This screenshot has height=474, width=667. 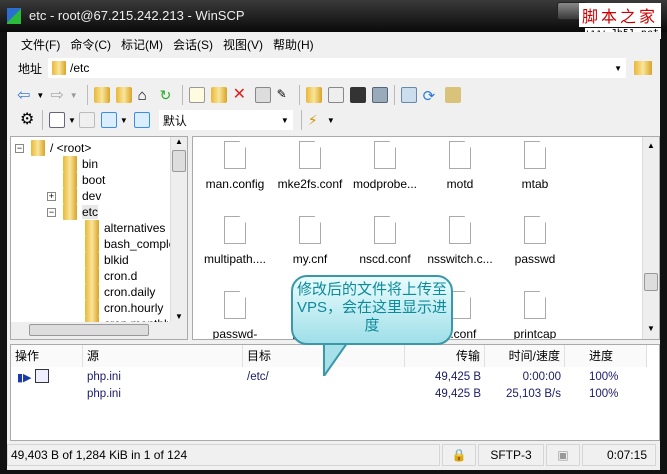 What do you see at coordinates (90, 44) in the screenshot?
I see `menu-commands: 命令(C)` at bounding box center [90, 44].